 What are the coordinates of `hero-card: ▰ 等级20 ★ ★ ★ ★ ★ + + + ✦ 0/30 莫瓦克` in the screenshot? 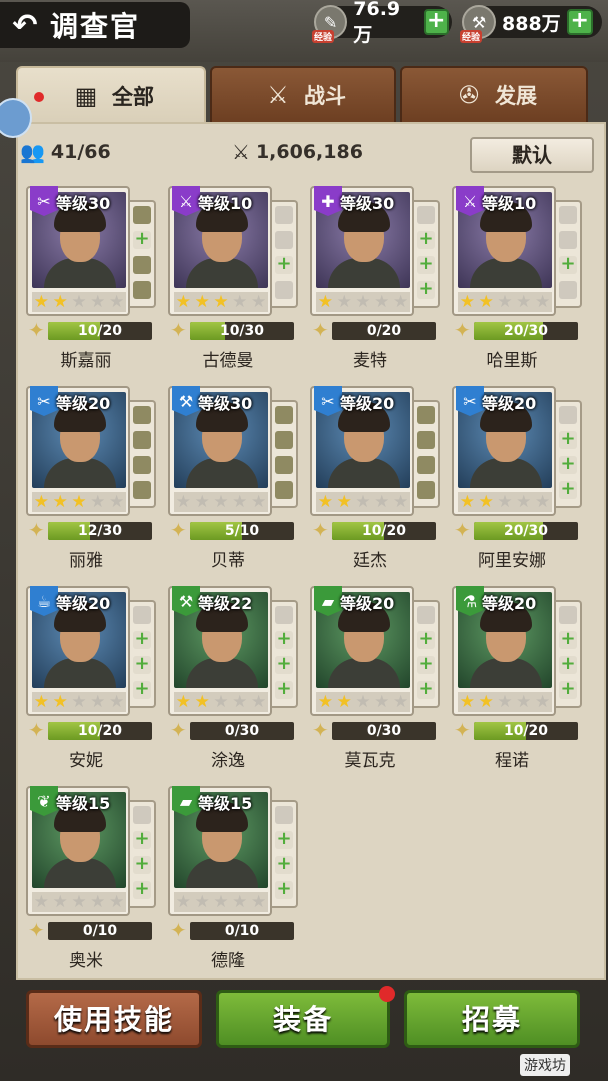 It's located at (379, 679).